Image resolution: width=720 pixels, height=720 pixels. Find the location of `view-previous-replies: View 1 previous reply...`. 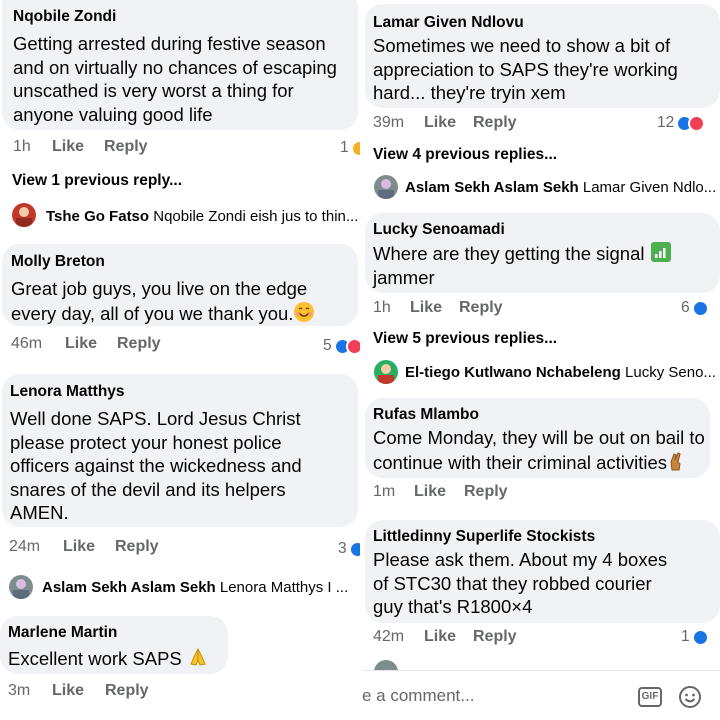

view-previous-replies: View 1 previous reply... is located at coordinates (97, 181).